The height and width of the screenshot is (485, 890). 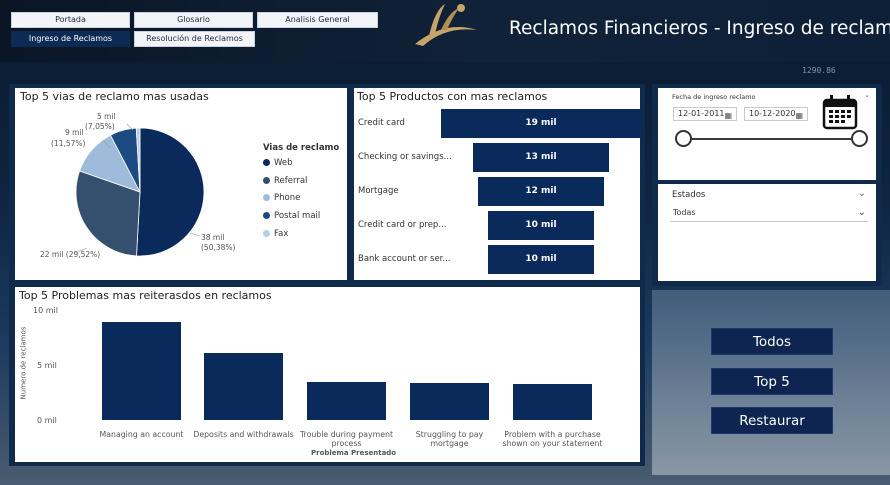 What do you see at coordinates (701, 113) in the screenshot?
I see `date-start-value: 12-01-2011` at bounding box center [701, 113].